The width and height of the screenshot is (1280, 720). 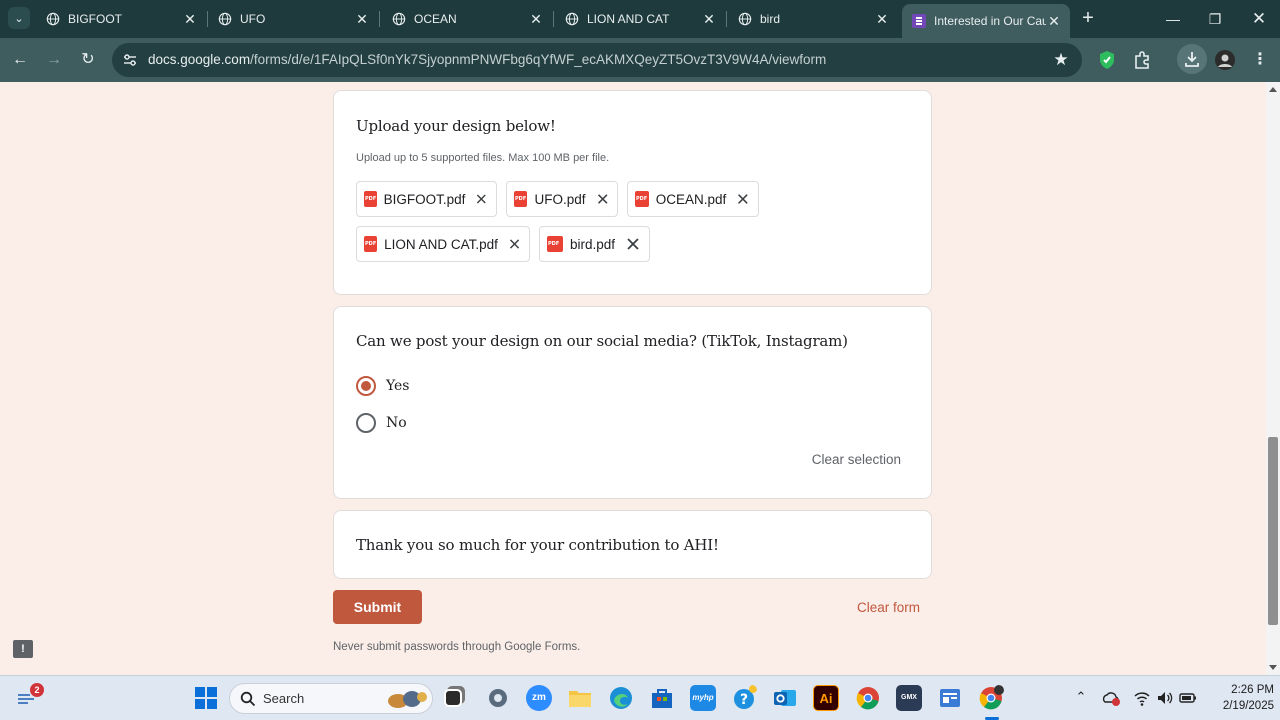 What do you see at coordinates (383, 386) in the screenshot?
I see `radio-option-yes: Yes` at bounding box center [383, 386].